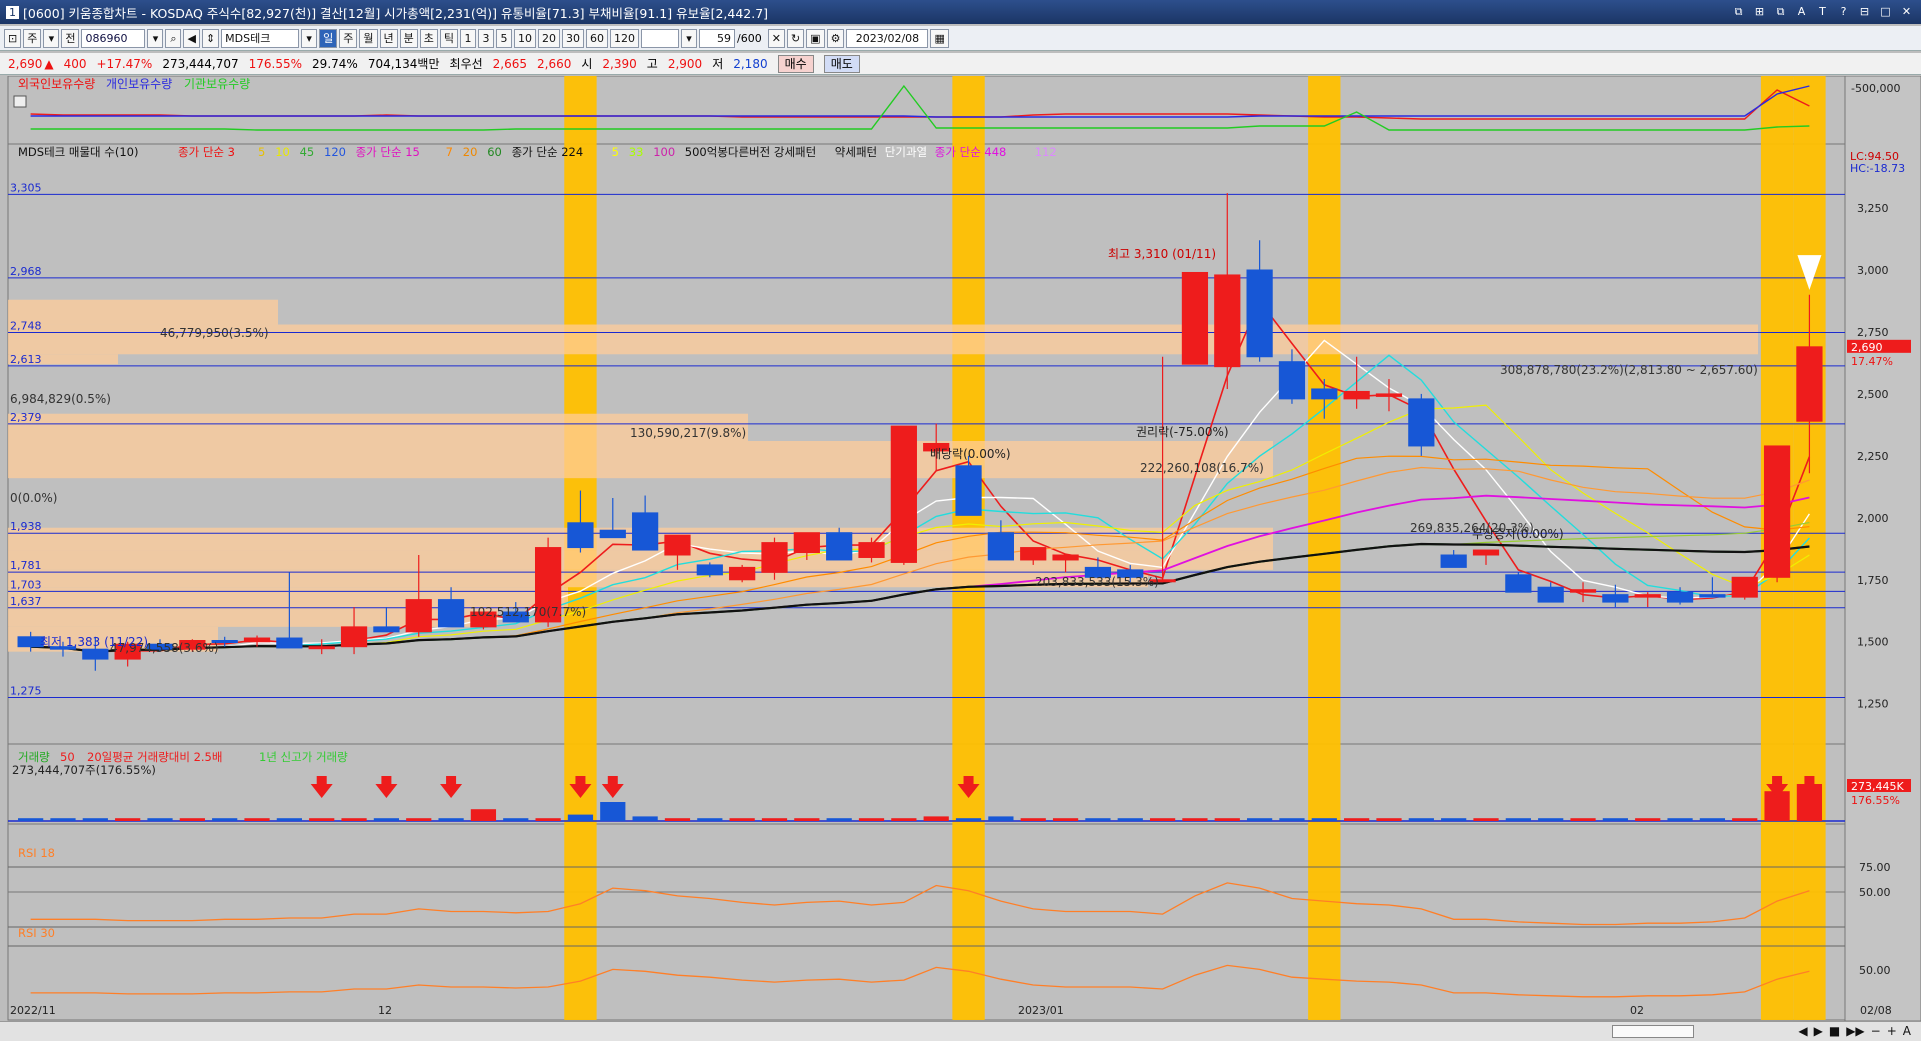 The width and height of the screenshot is (1921, 1041). I want to click on date-input: 2023/02/08, so click(887, 38).